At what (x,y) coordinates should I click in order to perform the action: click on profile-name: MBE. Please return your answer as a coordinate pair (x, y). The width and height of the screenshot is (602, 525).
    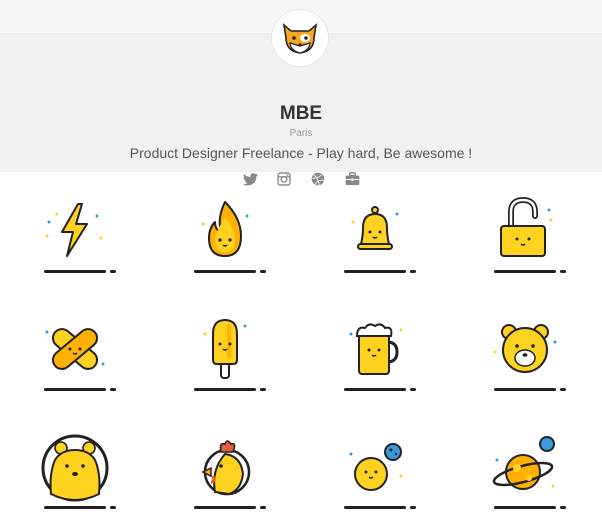
    Looking at the image, I should click on (301, 113).